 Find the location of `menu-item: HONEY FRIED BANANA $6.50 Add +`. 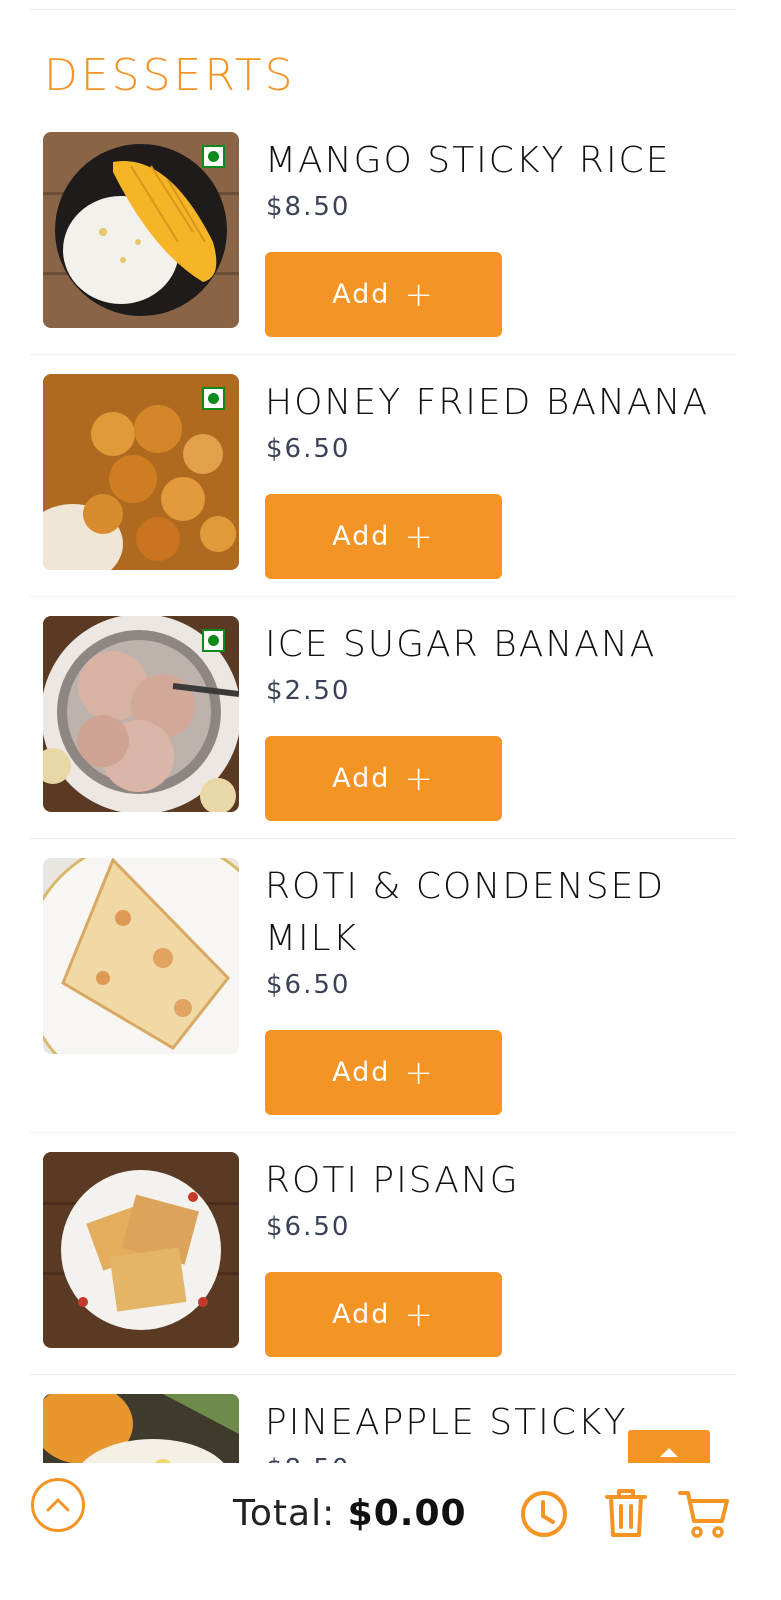

menu-item: HONEY FRIED BANANA $6.50 Add + is located at coordinates (383, 476).